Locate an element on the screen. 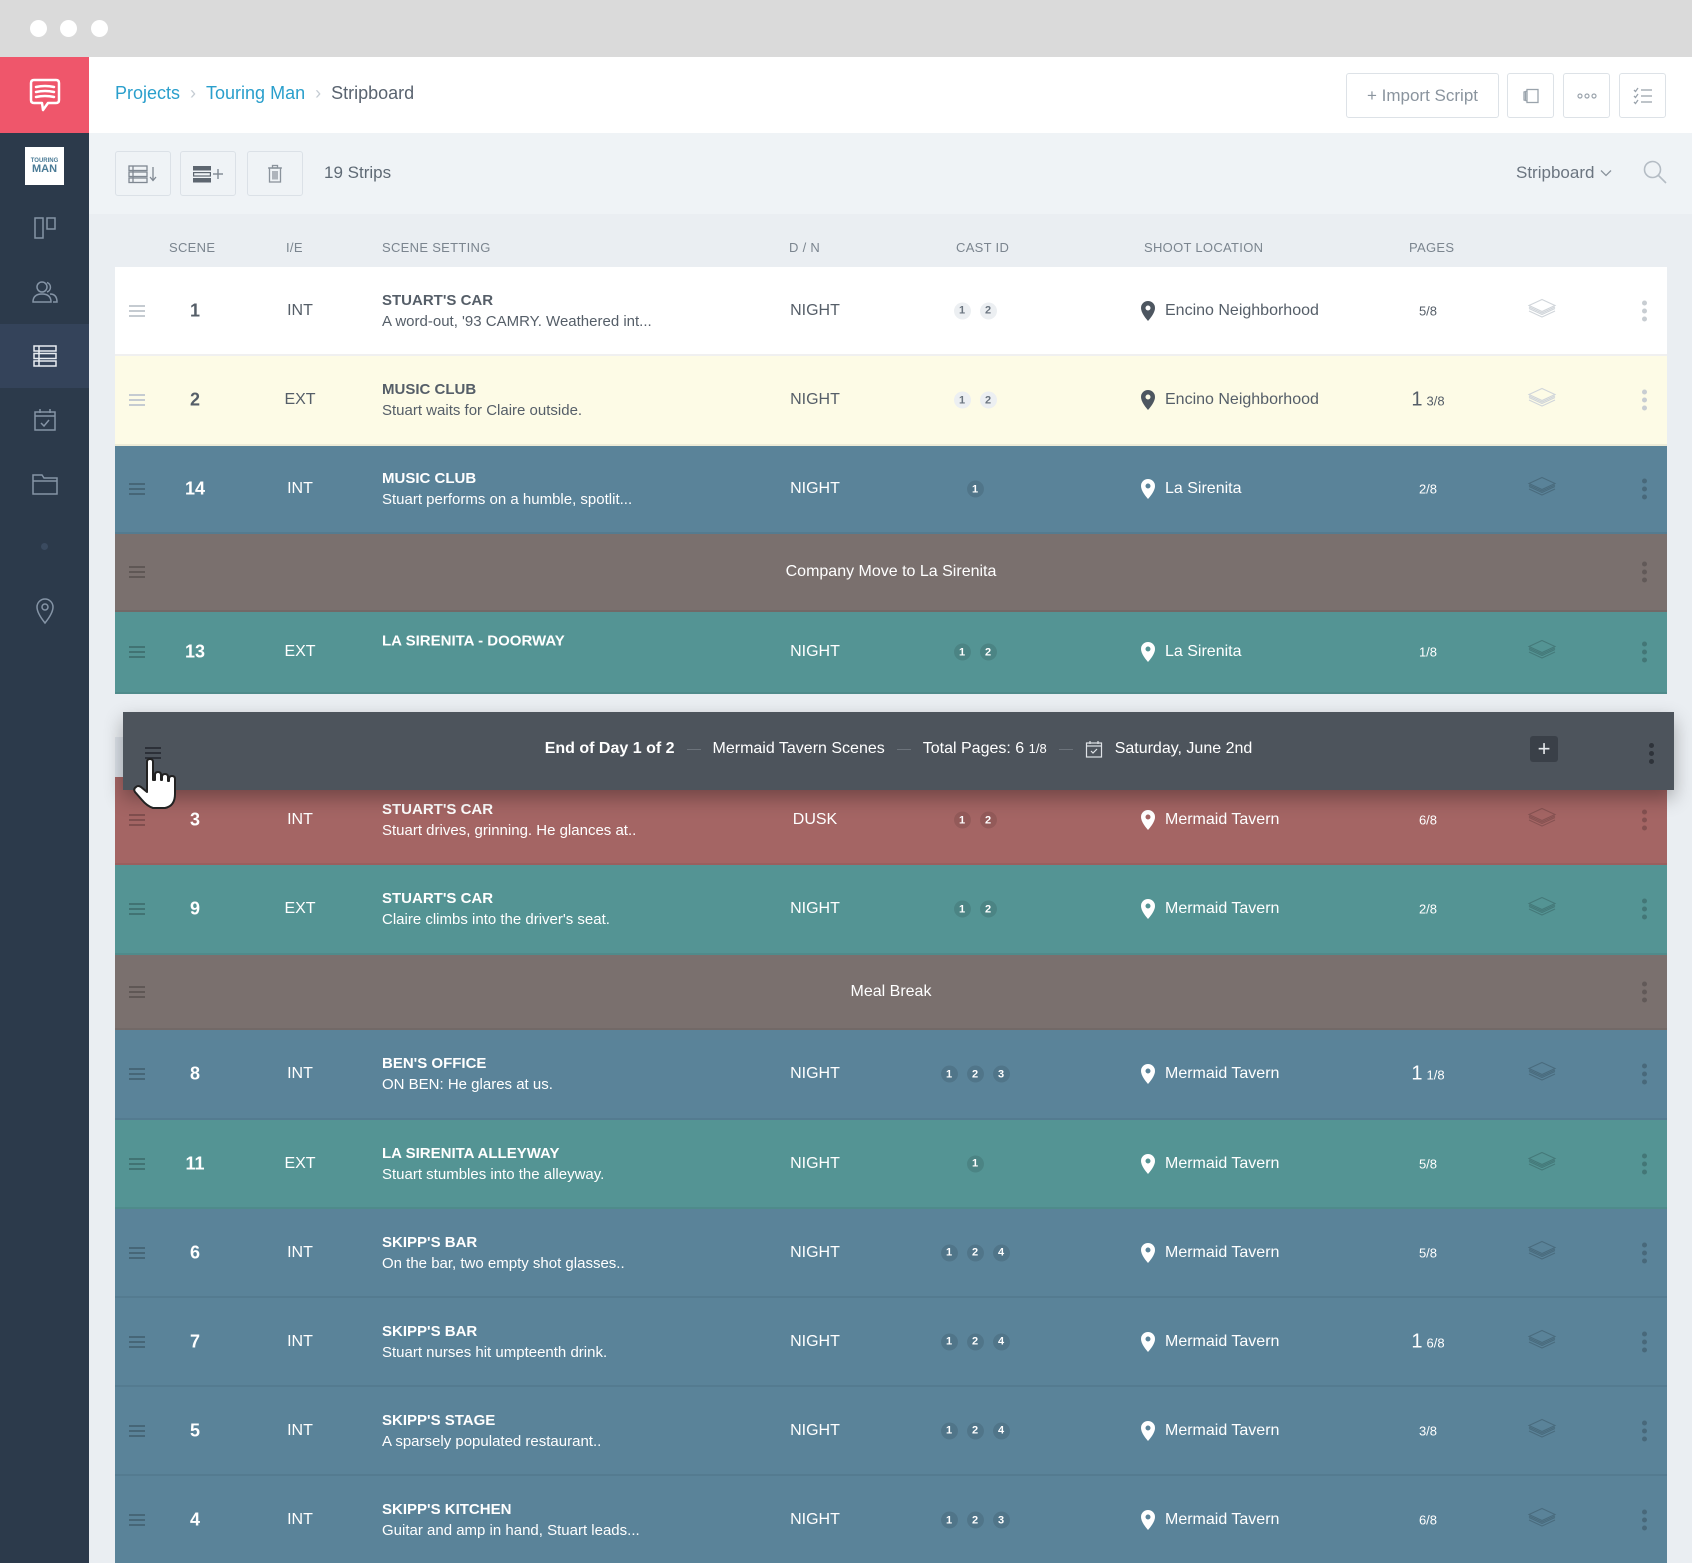  column-header-setting: SCENE SETTING is located at coordinates (436, 247).